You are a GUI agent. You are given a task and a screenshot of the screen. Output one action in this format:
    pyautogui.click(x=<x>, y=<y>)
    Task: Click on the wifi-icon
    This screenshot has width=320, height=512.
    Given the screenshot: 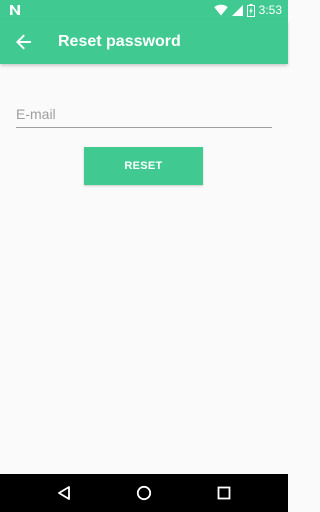 What is the action you would take?
    pyautogui.click(x=220, y=10)
    